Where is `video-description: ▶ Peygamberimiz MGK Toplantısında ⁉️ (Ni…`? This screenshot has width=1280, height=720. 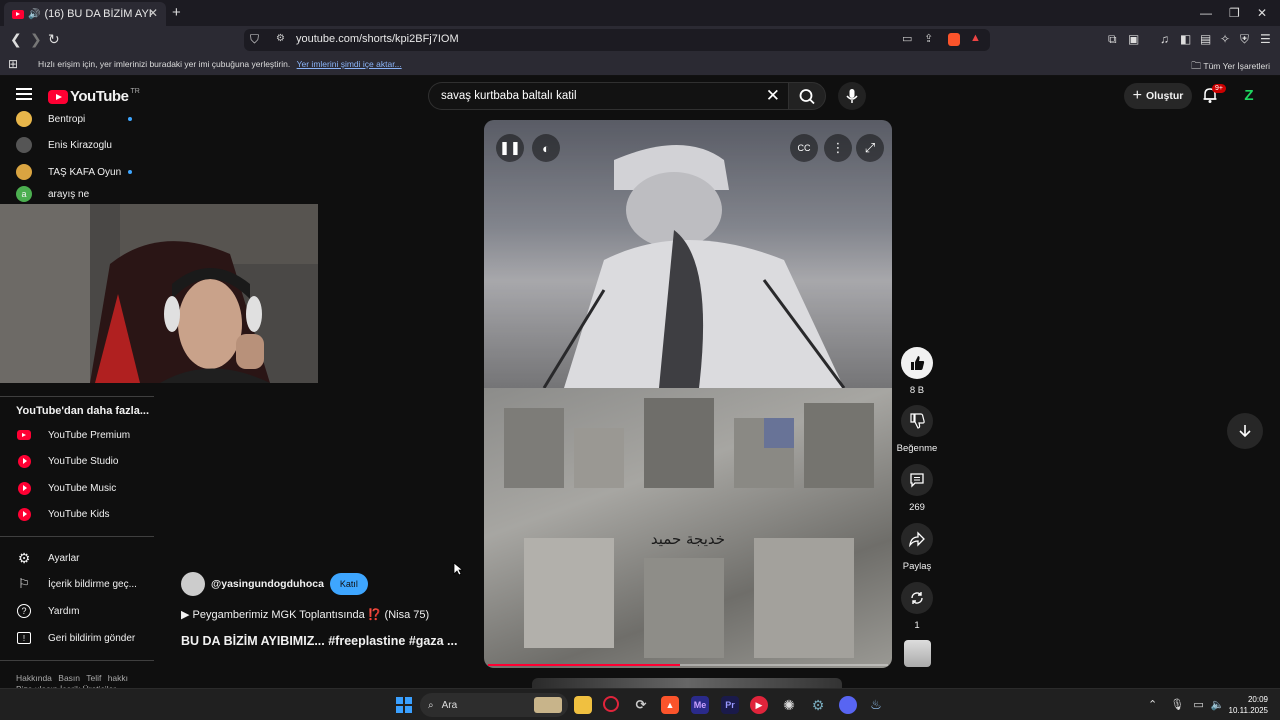 video-description: ▶ Peygamberimiz MGK Toplantısında ⁉️ (Ni… is located at coordinates (305, 614).